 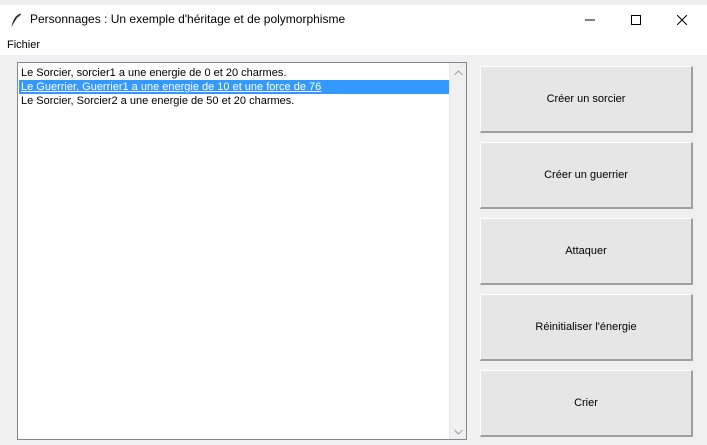 What do you see at coordinates (586, 251) in the screenshot?
I see `attack-button: Attaquer` at bounding box center [586, 251].